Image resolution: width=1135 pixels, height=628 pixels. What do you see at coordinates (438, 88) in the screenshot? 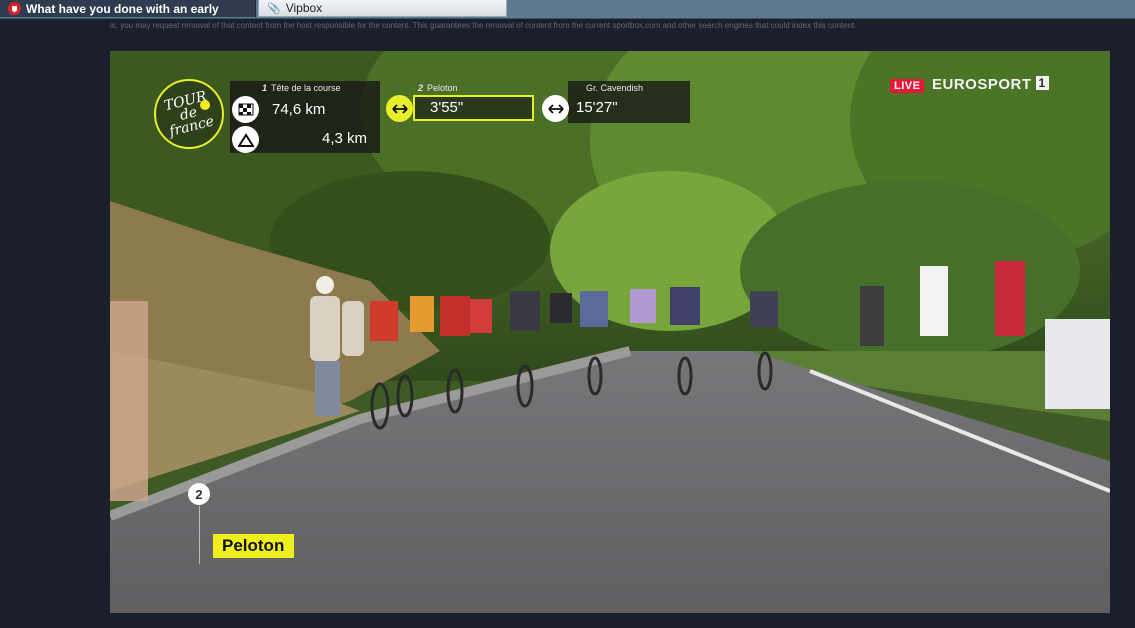
I see `peloton-header: 2 Peloton` at bounding box center [438, 88].